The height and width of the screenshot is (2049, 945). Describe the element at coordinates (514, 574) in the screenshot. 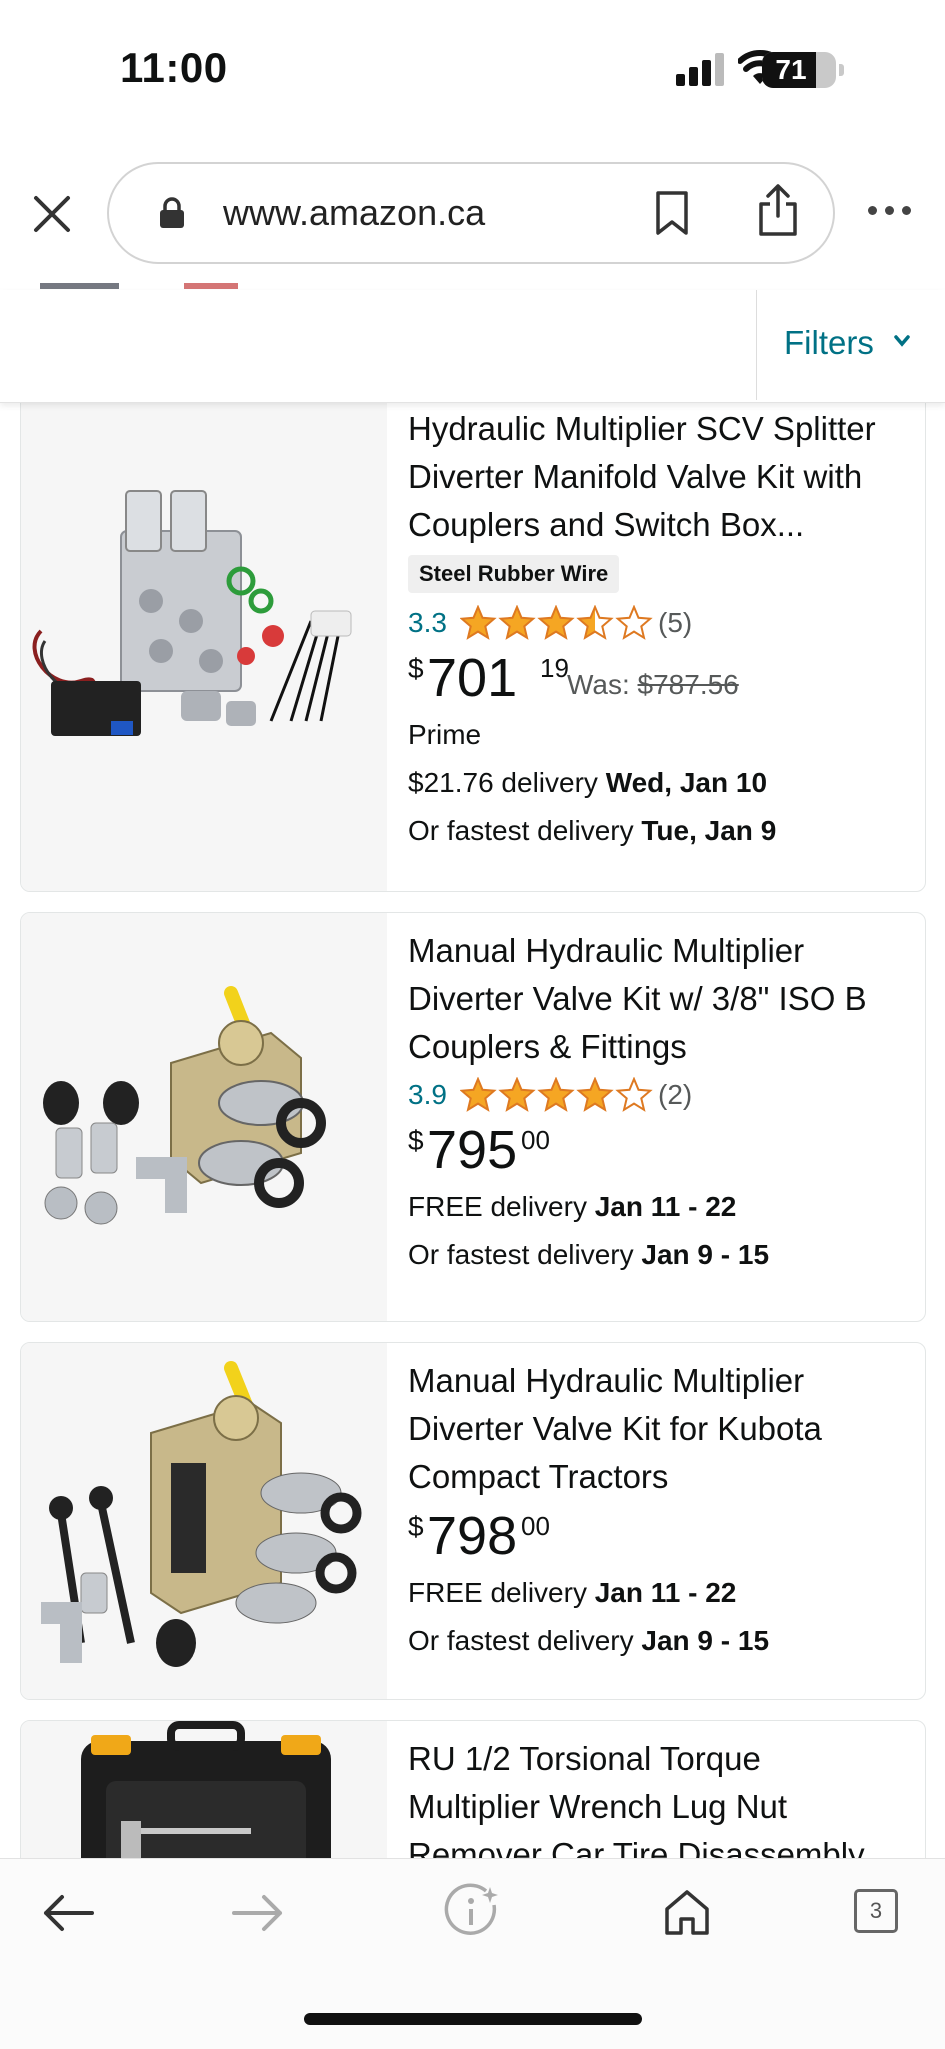

I see `variant-badge: Steel Rubber Wire` at that location.